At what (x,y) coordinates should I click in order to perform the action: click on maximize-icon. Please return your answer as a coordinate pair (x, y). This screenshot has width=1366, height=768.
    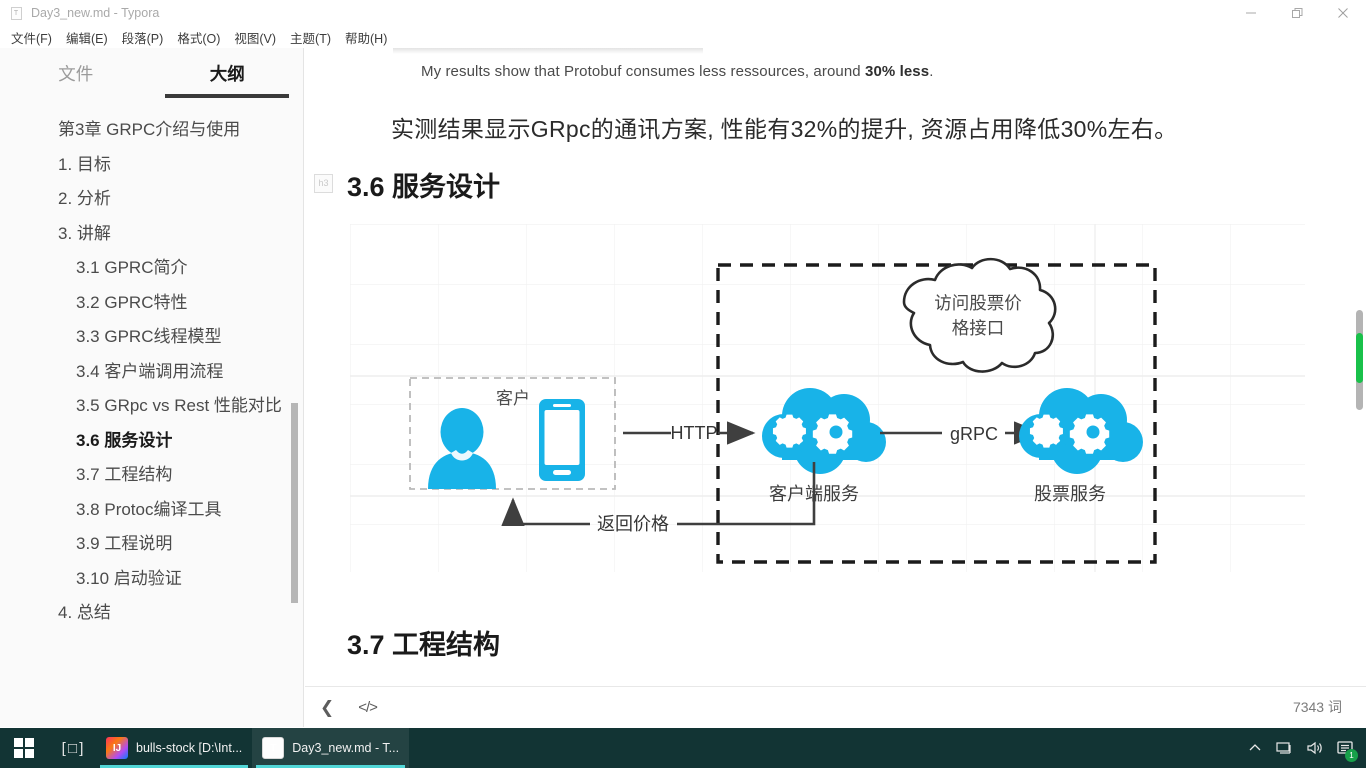
    Looking at the image, I should click on (1297, 13).